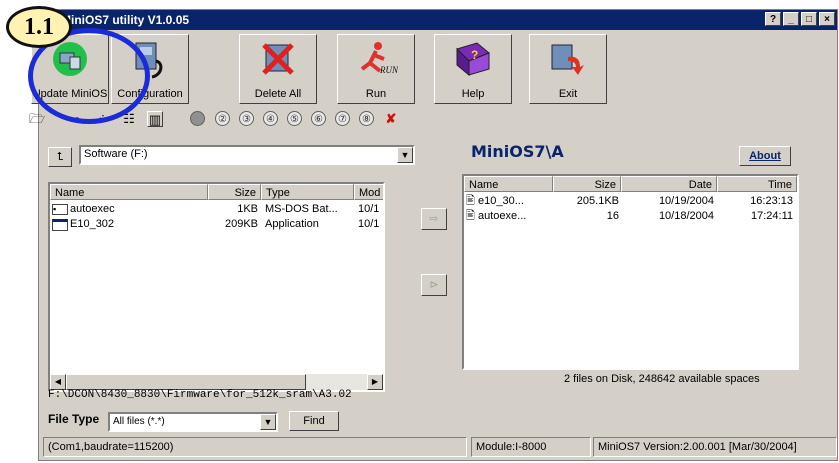 The width and height of the screenshot is (839, 463). I want to click on up-folder-icon: ⮤, so click(60, 157).